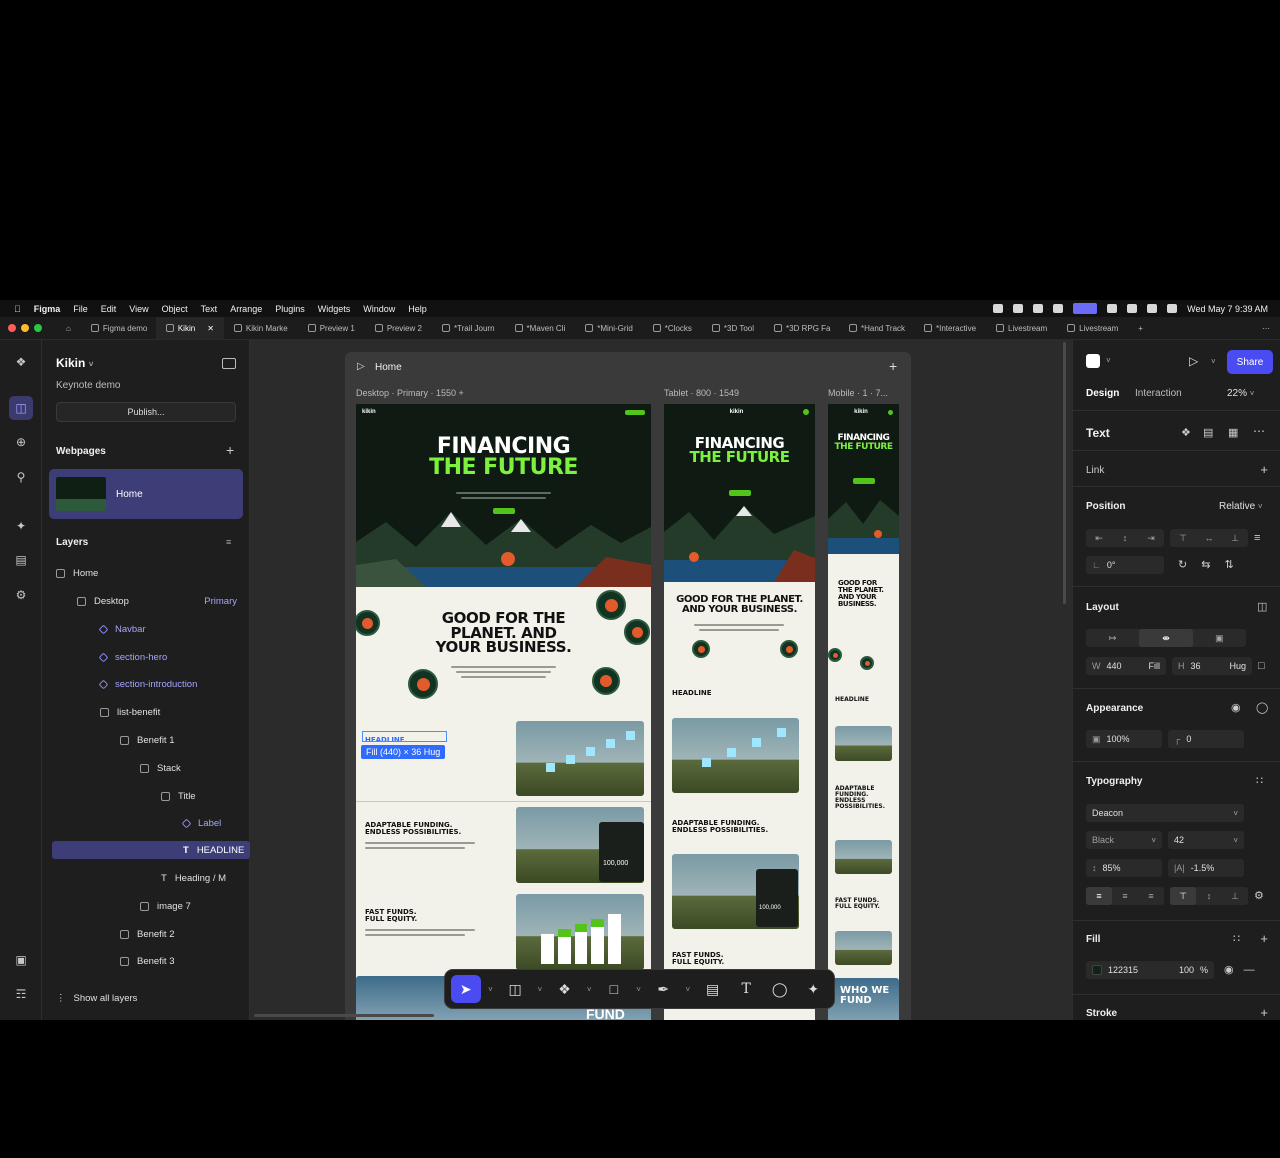  Describe the element at coordinates (77, 573) in the screenshot. I see `layer-home: Home` at that location.